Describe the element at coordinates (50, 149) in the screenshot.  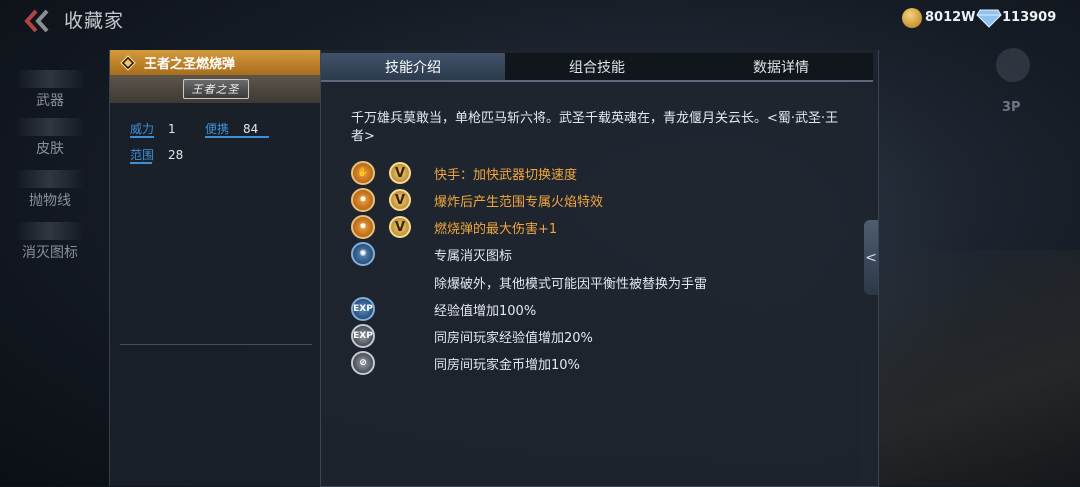
I see `sidebar-item-label: 皮肤` at that location.